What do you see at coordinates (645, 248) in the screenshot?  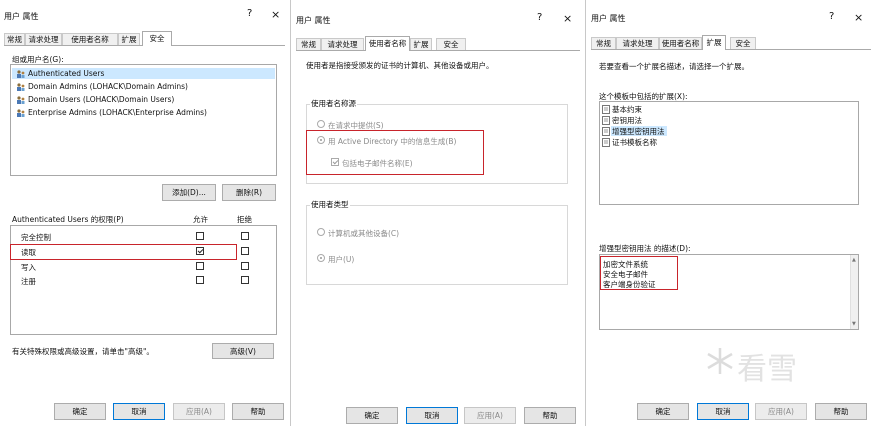 I see `description-label: 增强型密钥用法 的描述(D):` at bounding box center [645, 248].